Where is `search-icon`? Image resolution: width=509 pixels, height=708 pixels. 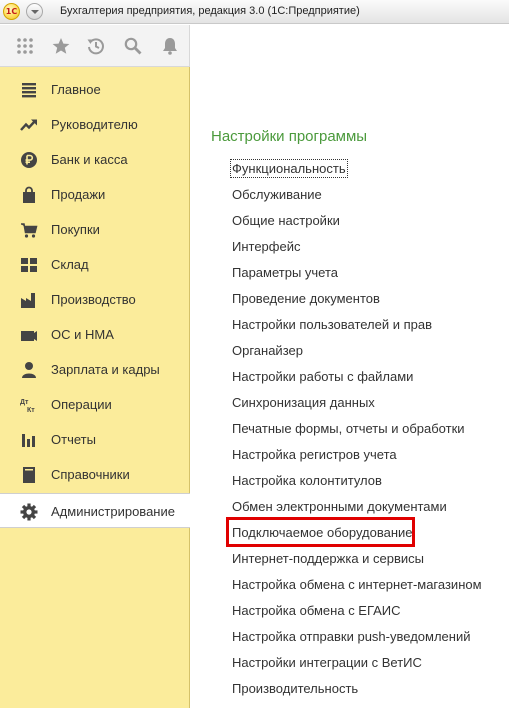 search-icon is located at coordinates (133, 46).